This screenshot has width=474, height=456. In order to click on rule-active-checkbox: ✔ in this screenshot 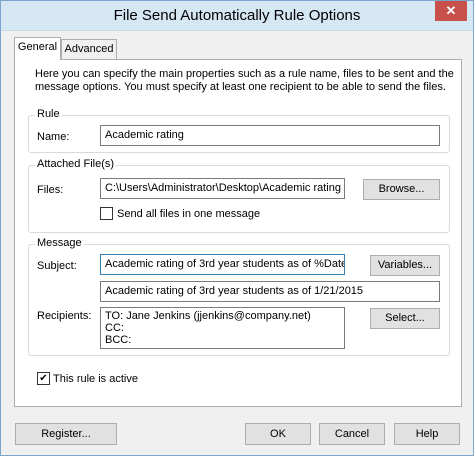, I will do `click(43, 378)`.